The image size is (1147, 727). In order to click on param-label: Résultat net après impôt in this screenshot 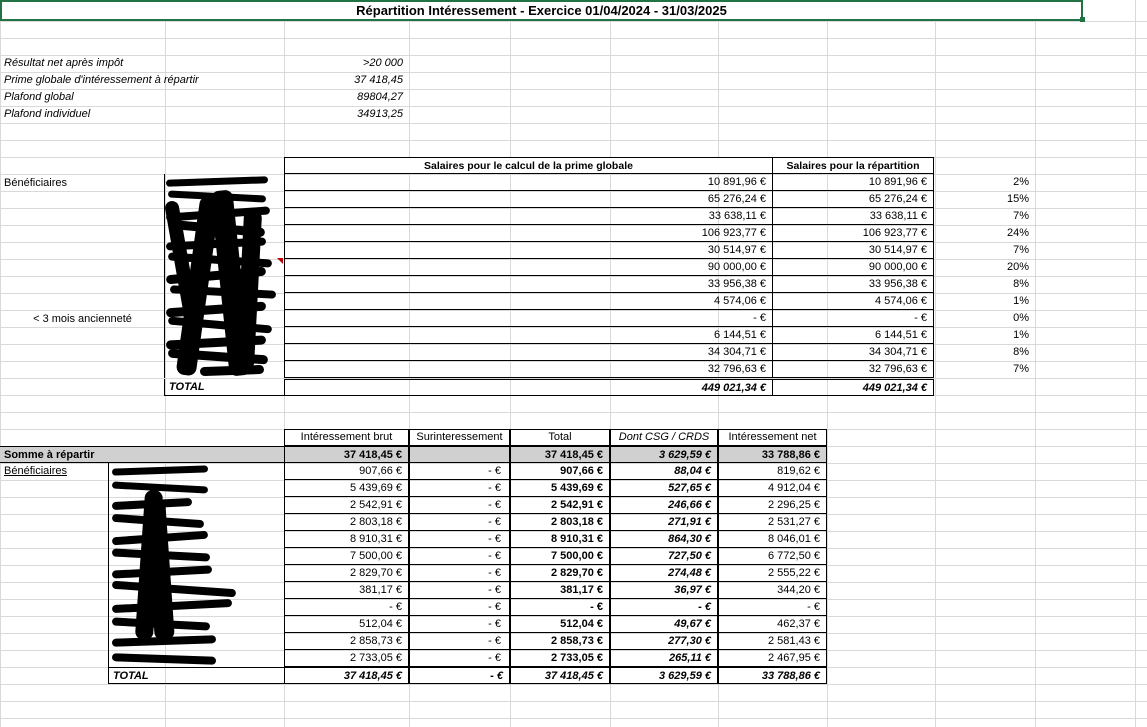, I will do `click(142, 63)`.